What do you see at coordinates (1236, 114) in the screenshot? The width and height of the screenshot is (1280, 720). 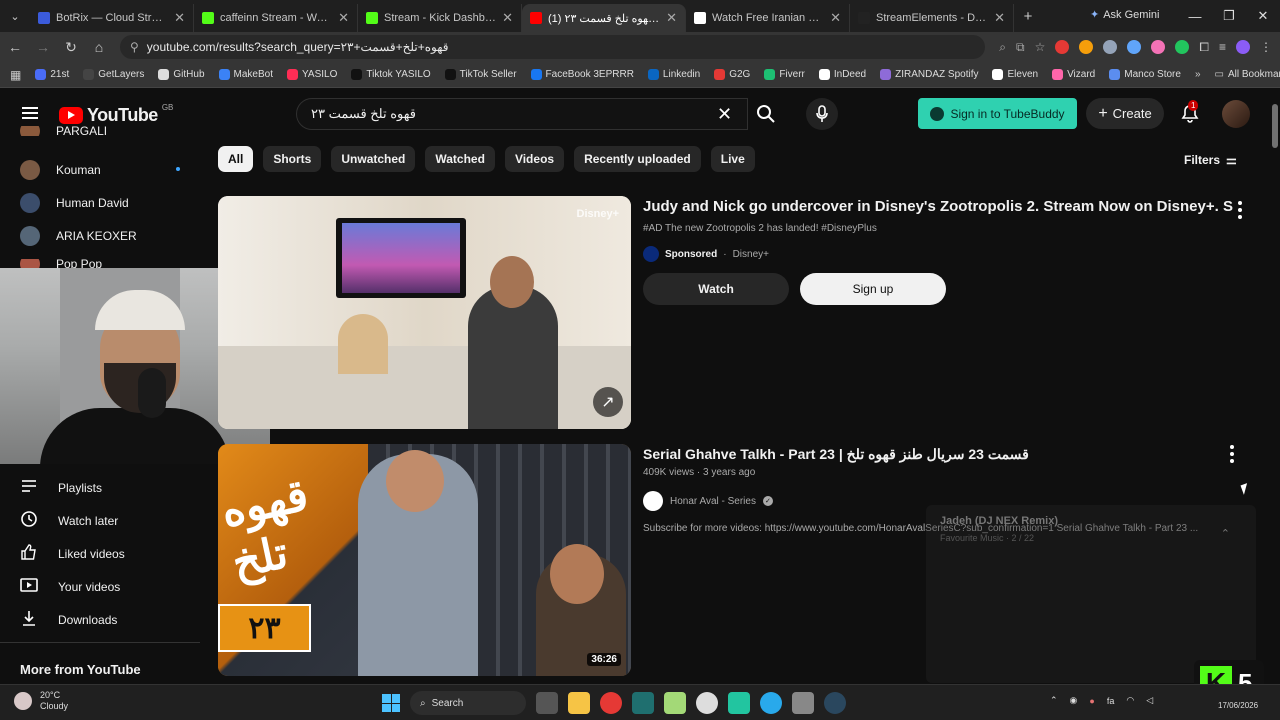 I see `account-avatar` at bounding box center [1236, 114].